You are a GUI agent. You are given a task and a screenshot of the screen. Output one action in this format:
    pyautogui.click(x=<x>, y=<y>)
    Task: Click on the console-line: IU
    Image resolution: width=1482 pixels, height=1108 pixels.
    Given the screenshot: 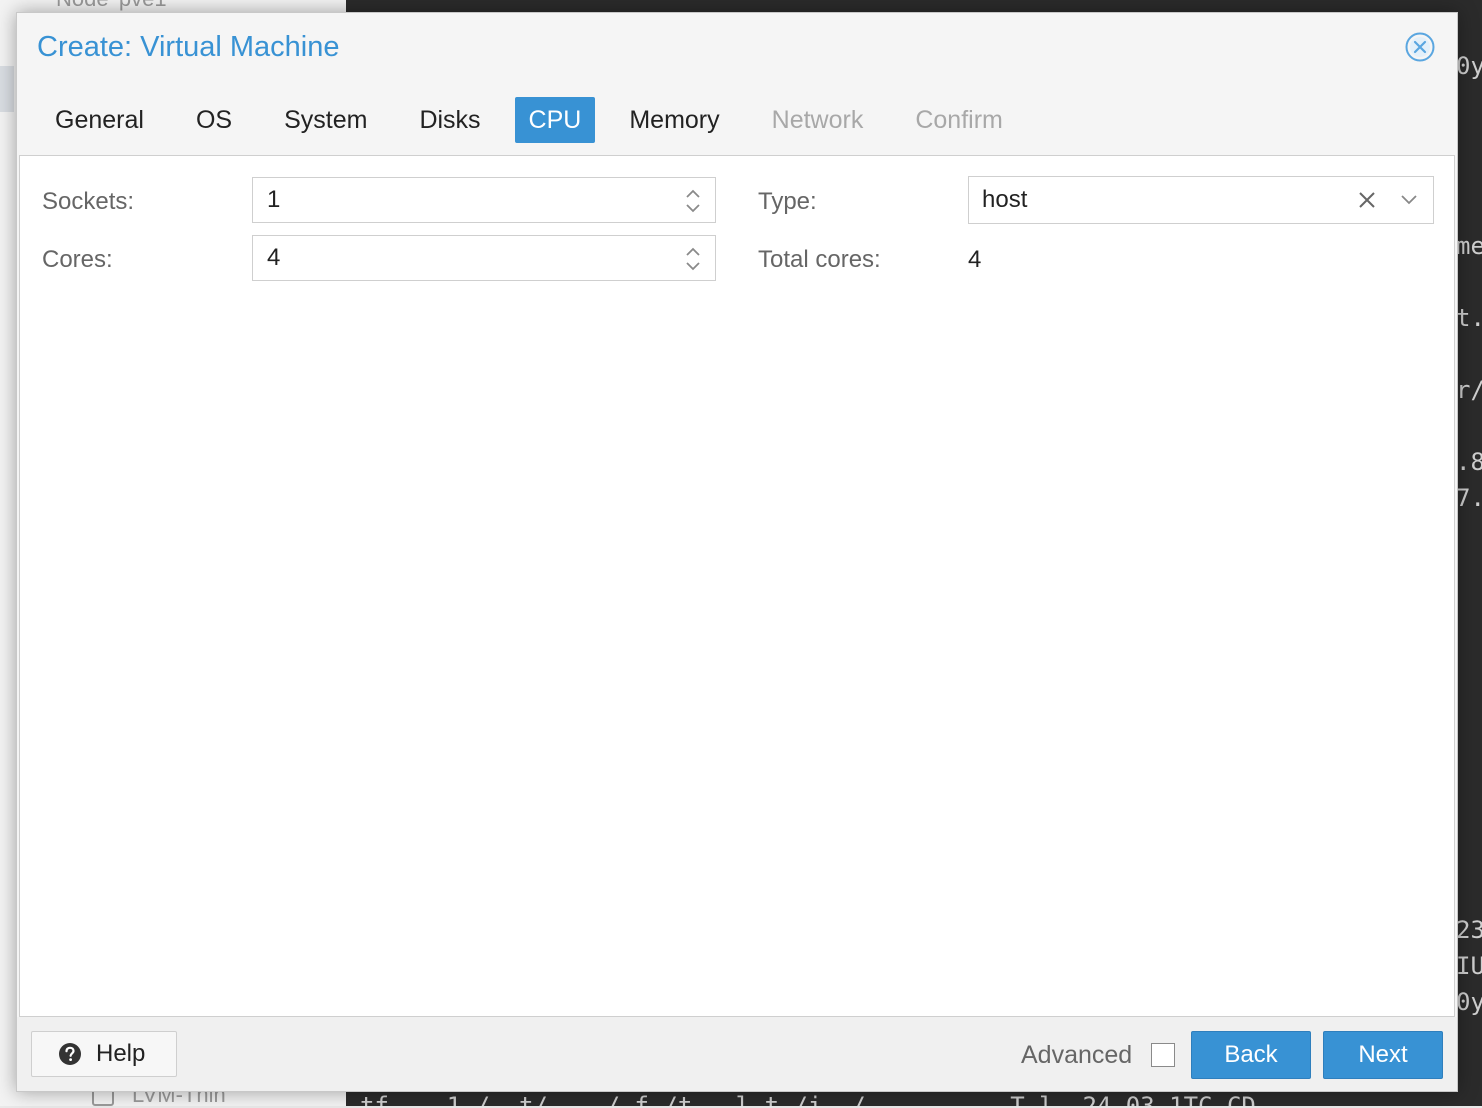 What is the action you would take?
    pyautogui.click(x=1469, y=966)
    